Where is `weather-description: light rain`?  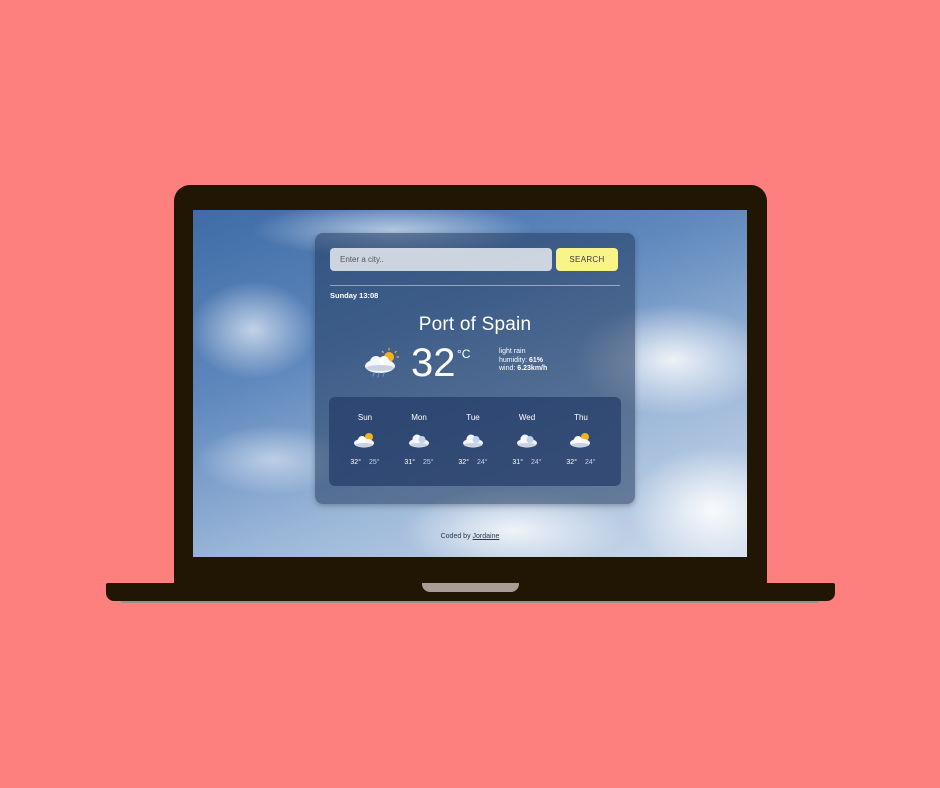 weather-description: light rain is located at coordinates (512, 351).